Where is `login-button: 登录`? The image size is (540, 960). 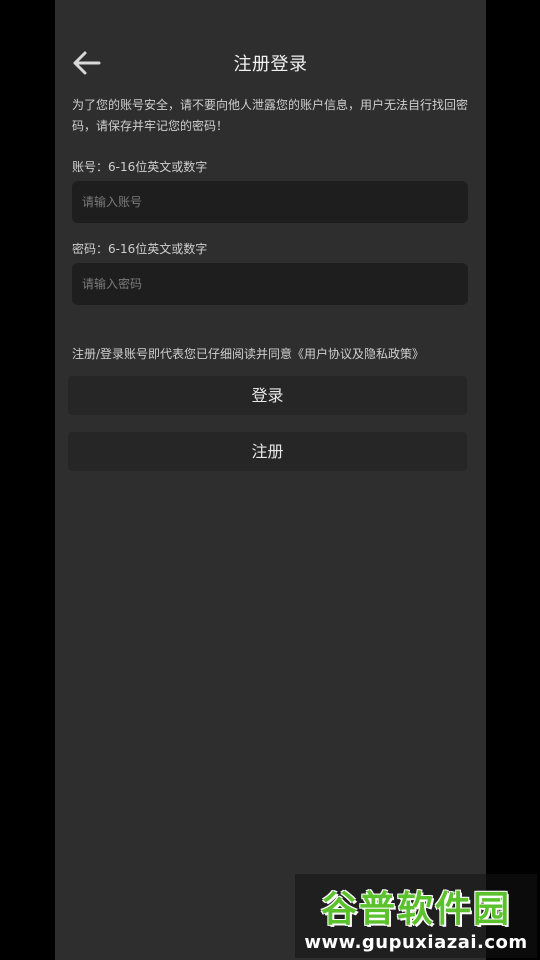 login-button: 登录 is located at coordinates (267, 395).